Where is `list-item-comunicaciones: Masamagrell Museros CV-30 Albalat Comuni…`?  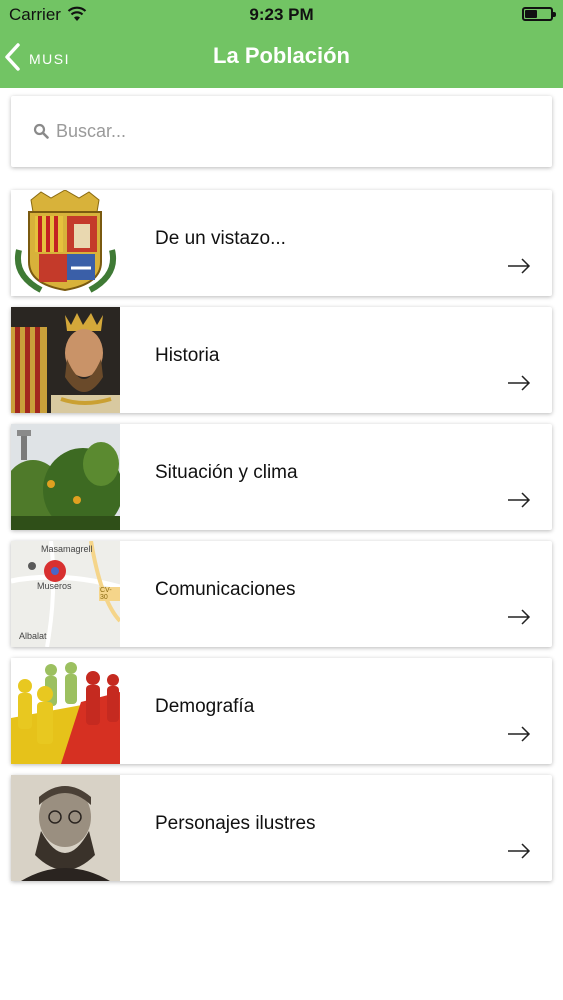 list-item-comunicaciones: Masamagrell Museros CV-30 Albalat Comuni… is located at coordinates (281, 594).